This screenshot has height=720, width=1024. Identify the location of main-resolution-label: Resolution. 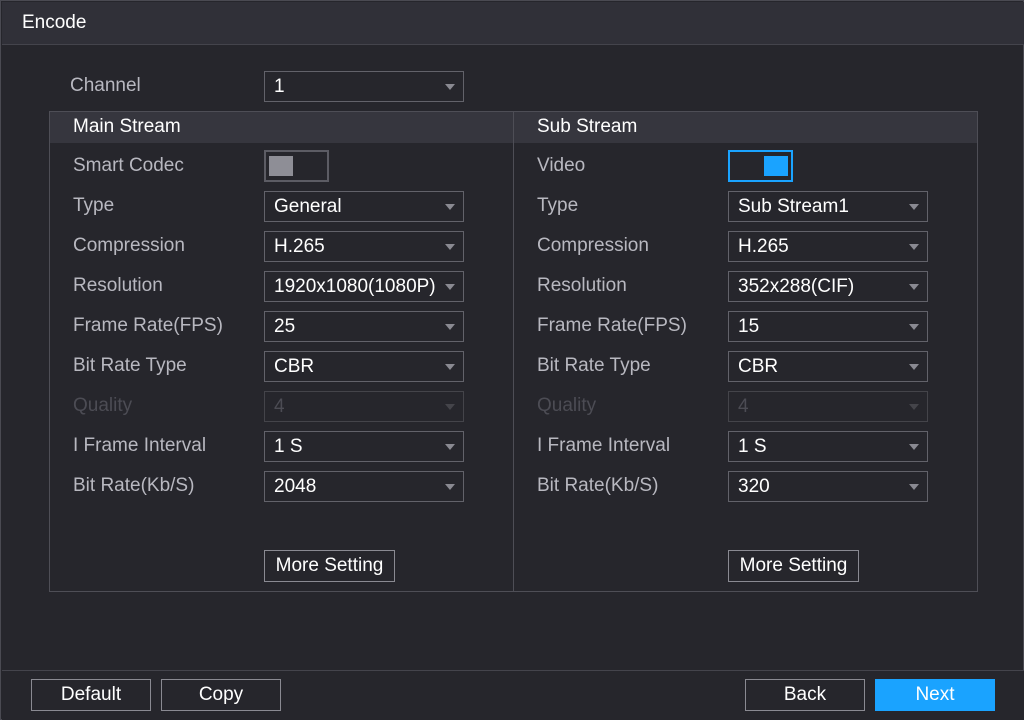
(118, 285).